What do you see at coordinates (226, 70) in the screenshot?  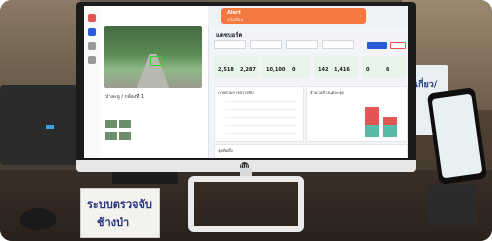 I see `stat-value: 2,518` at bounding box center [226, 70].